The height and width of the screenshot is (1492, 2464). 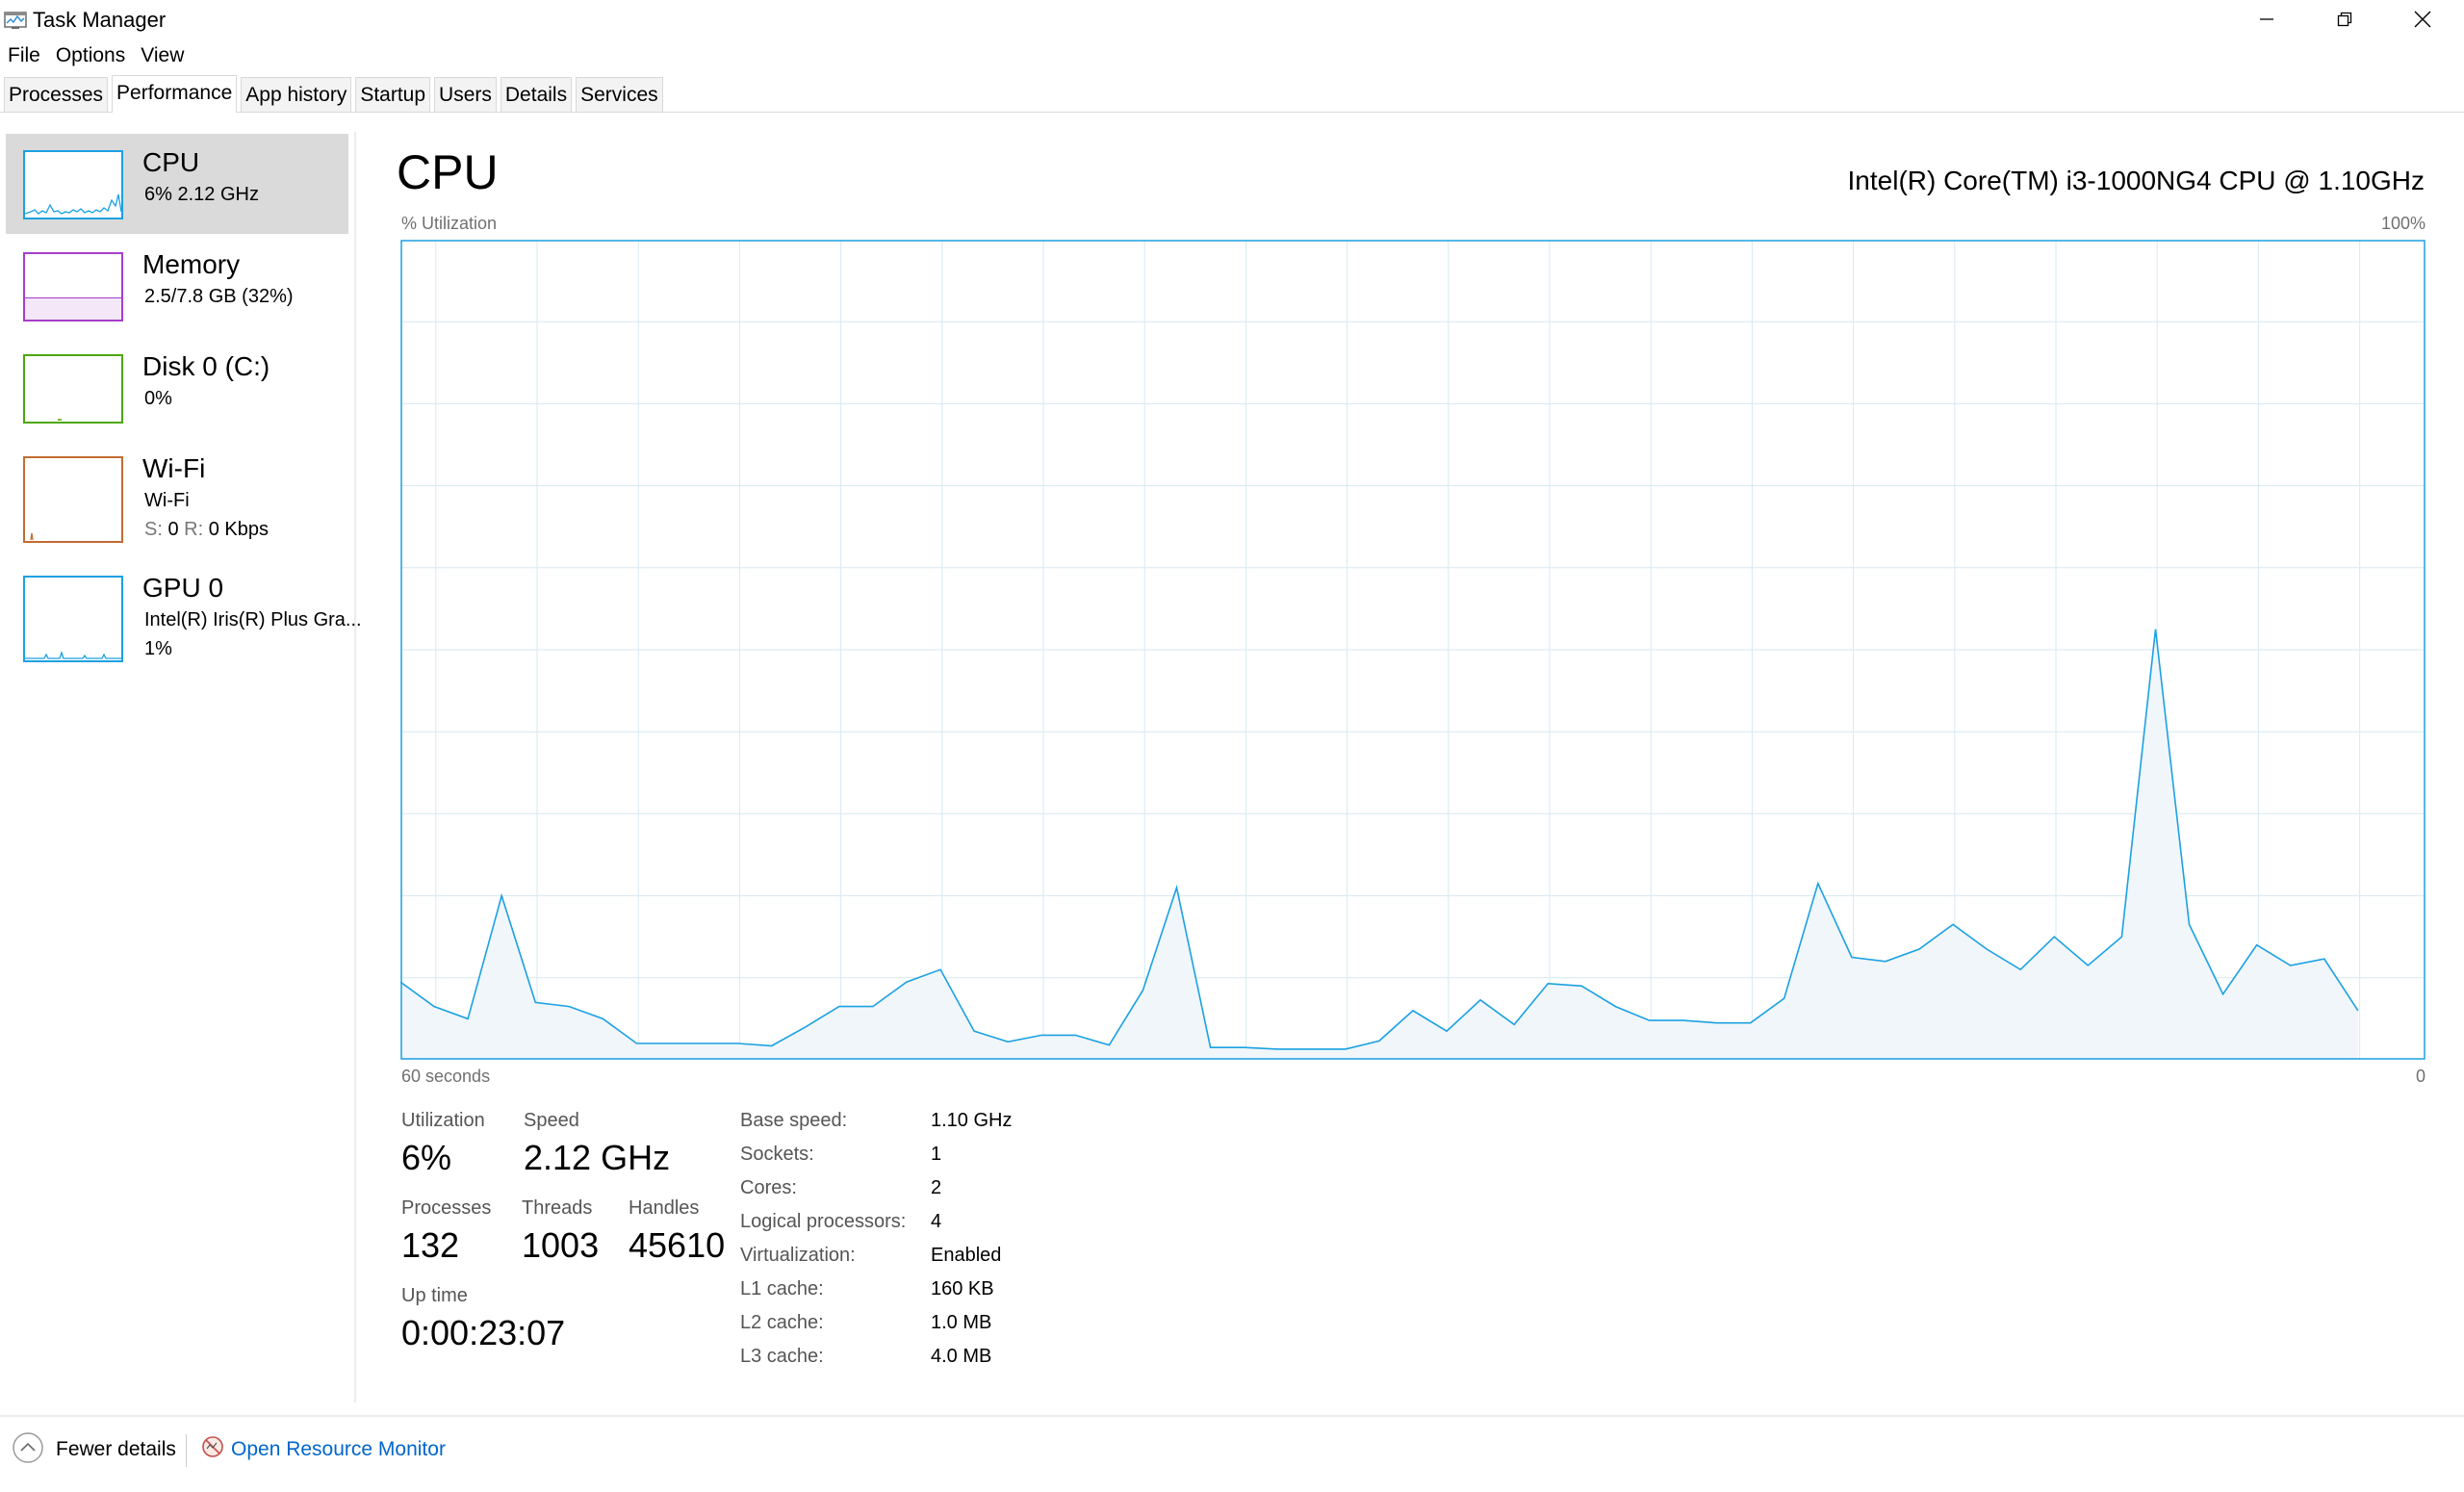 I want to click on speed-label: Speed, so click(x=551, y=1120).